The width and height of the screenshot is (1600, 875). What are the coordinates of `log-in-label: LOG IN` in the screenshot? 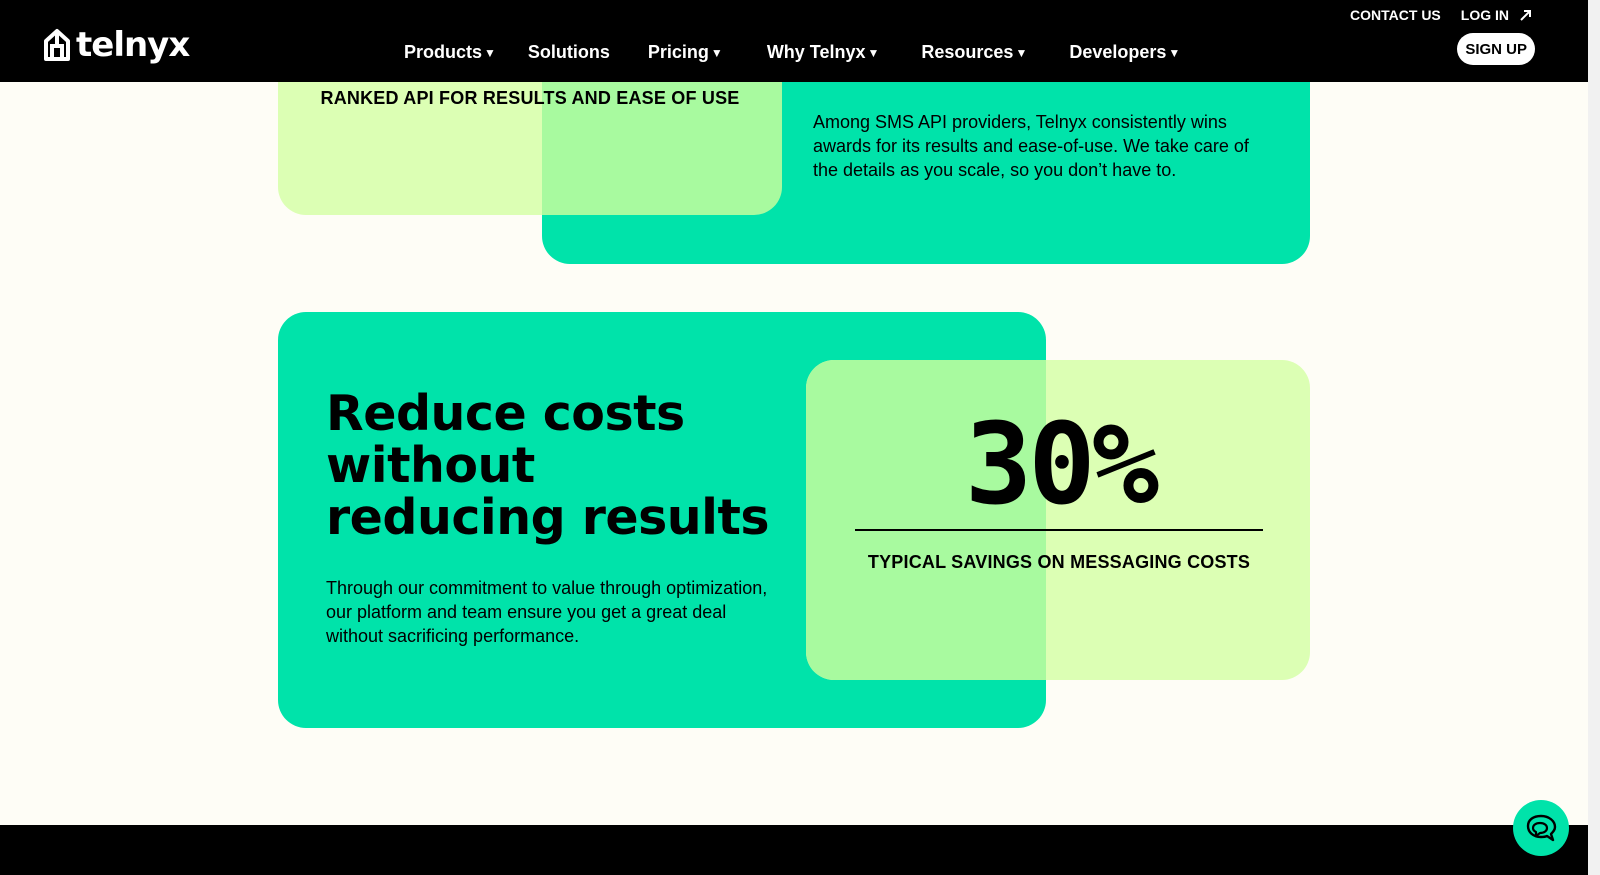 It's located at (1484, 15).